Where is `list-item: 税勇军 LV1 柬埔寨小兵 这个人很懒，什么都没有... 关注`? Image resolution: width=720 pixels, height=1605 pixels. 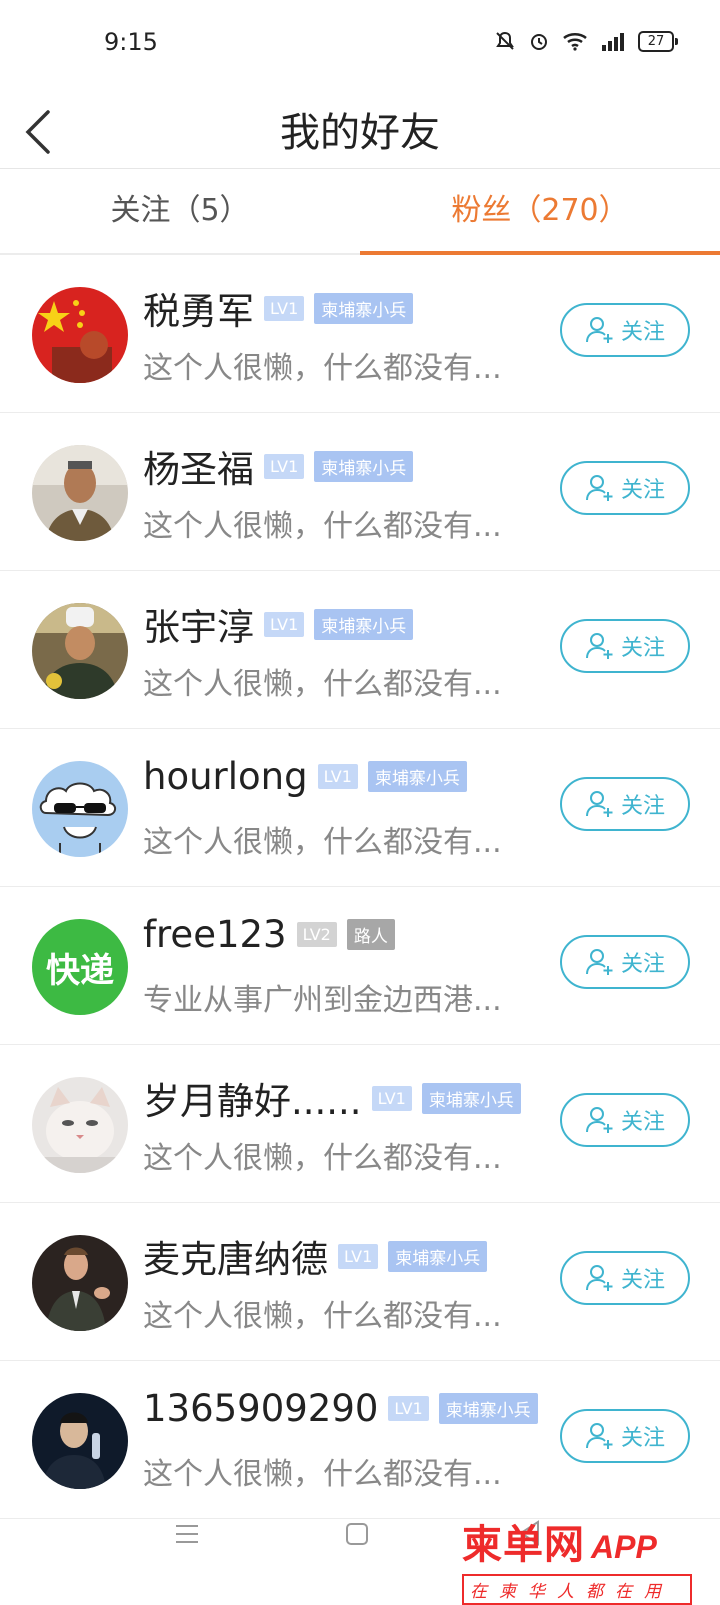 list-item: 税勇军 LV1 柬埔寨小兵 这个人很懒，什么都没有... 关注 is located at coordinates (360, 334).